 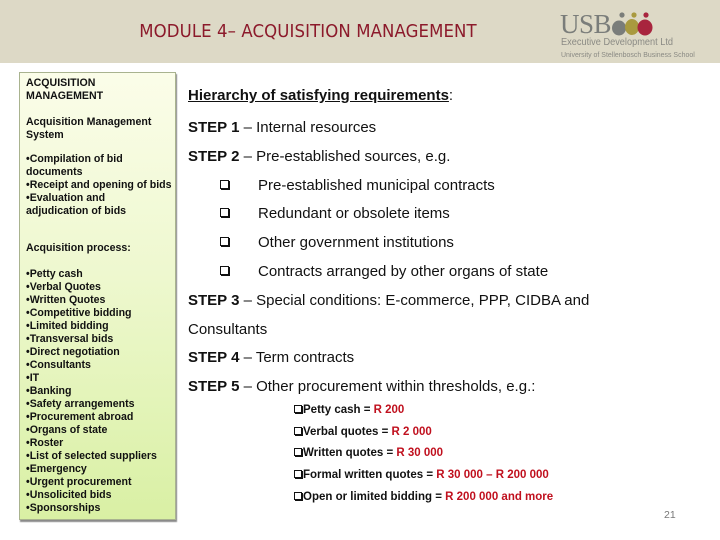 What do you see at coordinates (69, 495) in the screenshot?
I see `list-item: •Unsolicited bids` at bounding box center [69, 495].